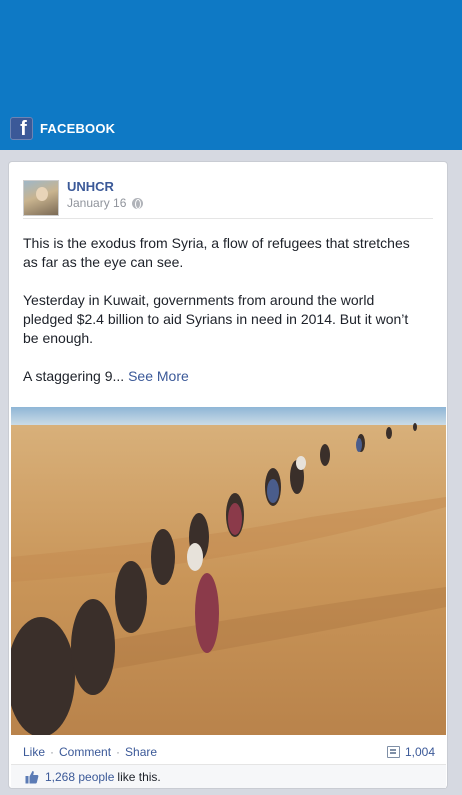  Describe the element at coordinates (41, 198) in the screenshot. I see `avatar` at that location.